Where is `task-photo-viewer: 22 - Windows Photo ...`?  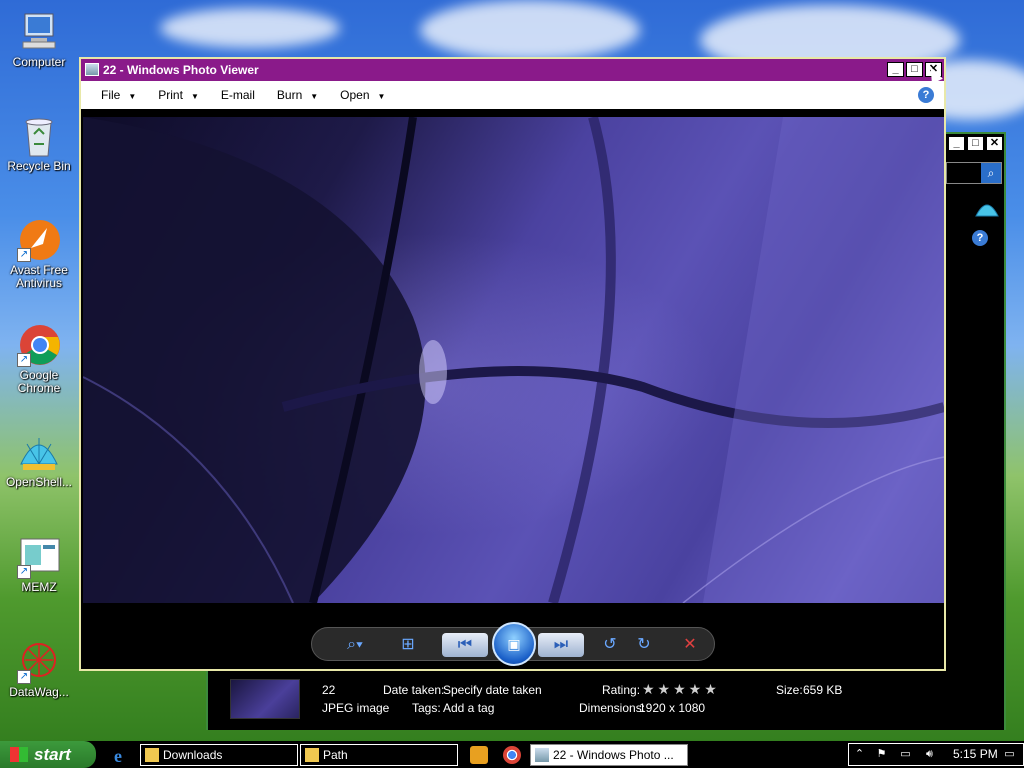
task-photo-viewer: 22 - Windows Photo ... is located at coordinates (609, 755).